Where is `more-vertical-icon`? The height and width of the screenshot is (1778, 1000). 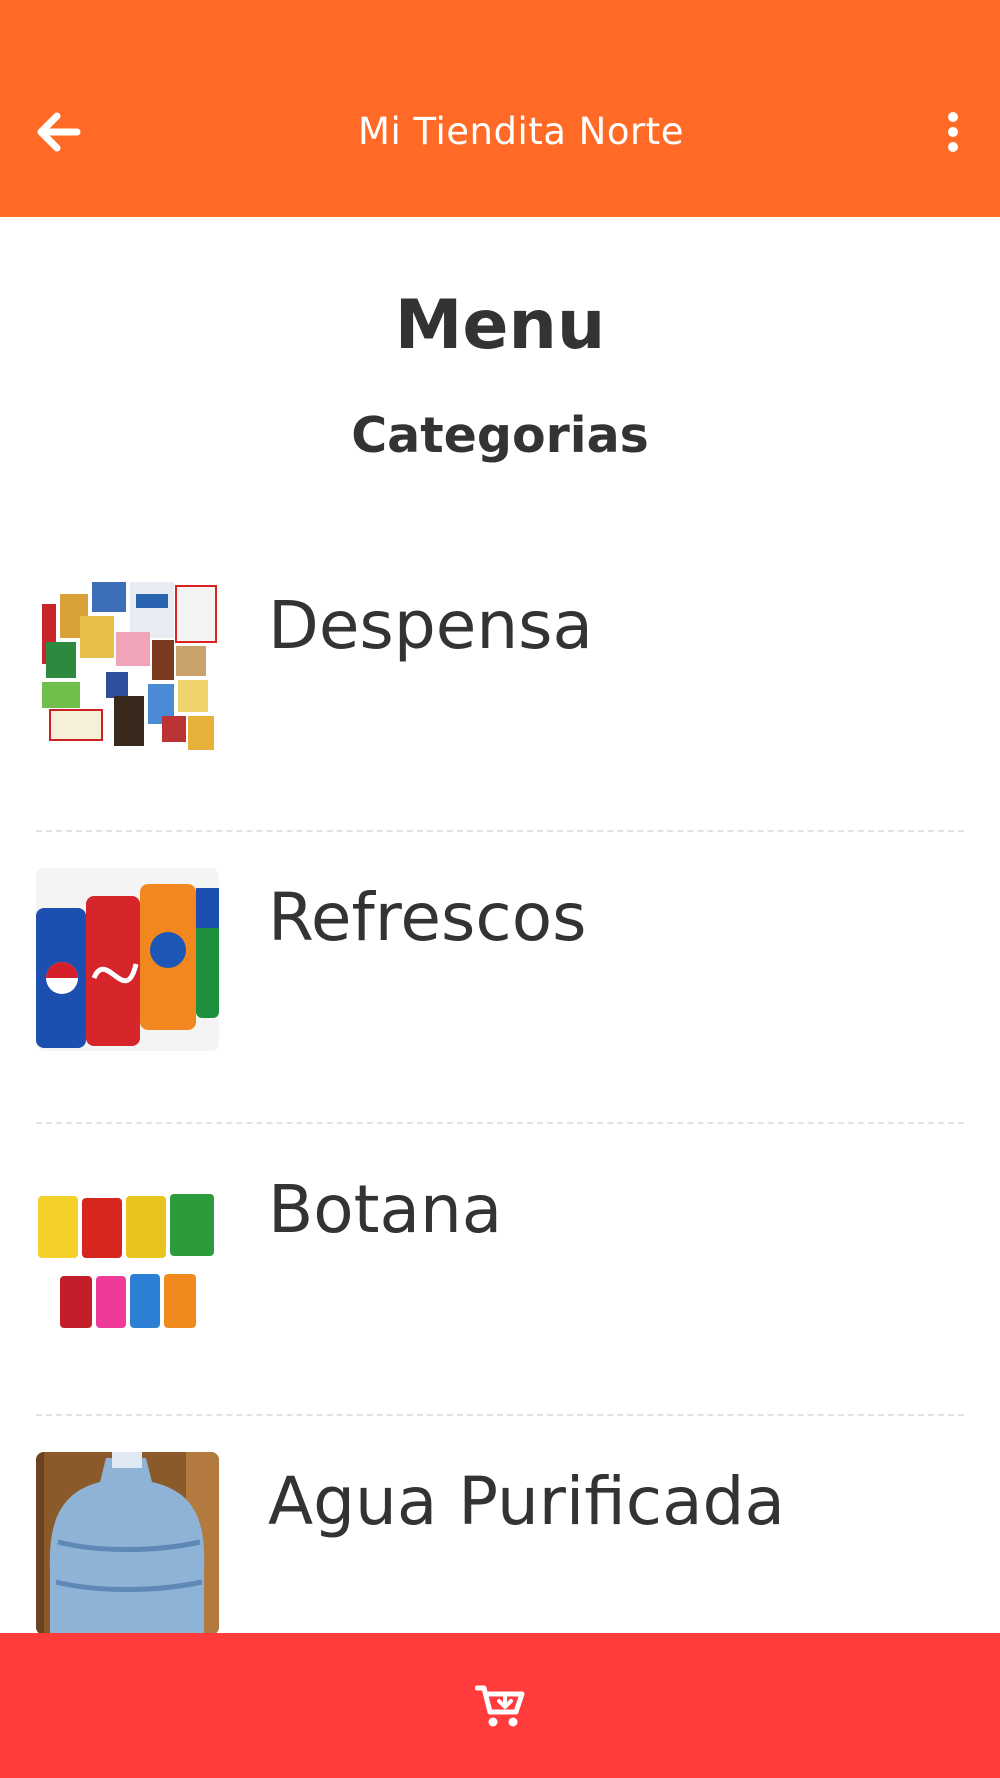
more-vertical-icon is located at coordinates (953, 132).